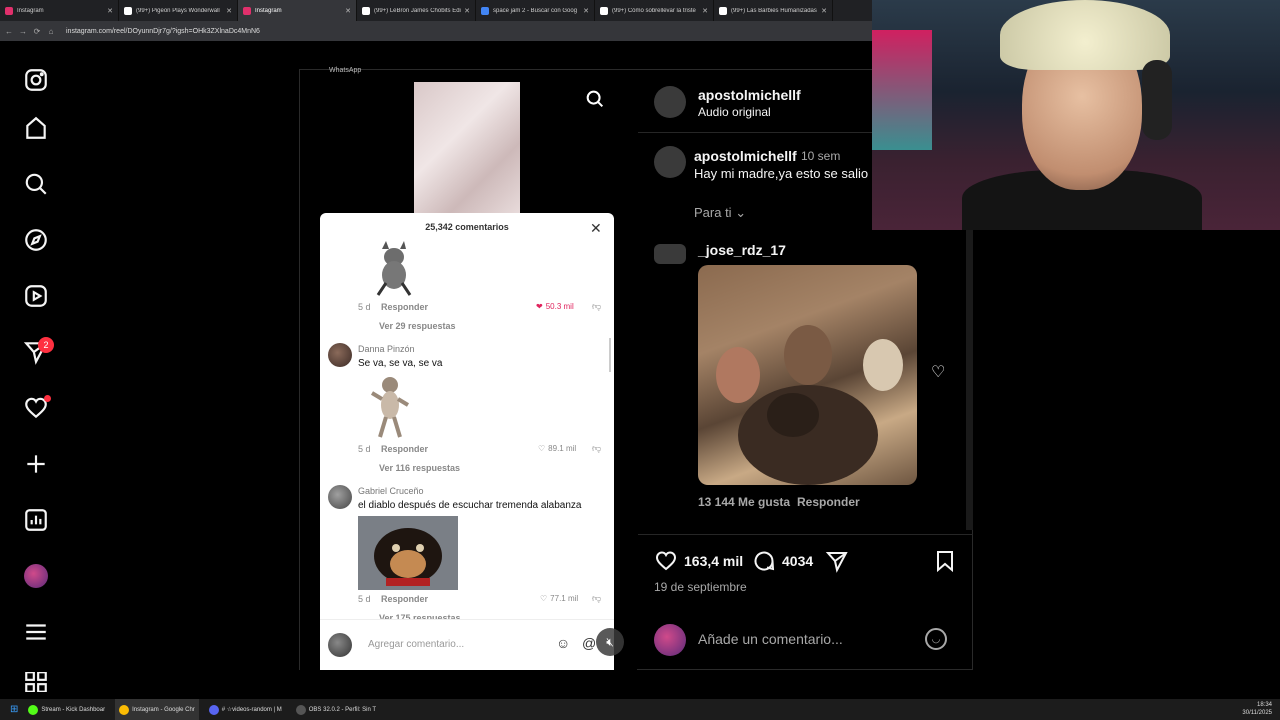 The height and width of the screenshot is (720, 1280). Describe the element at coordinates (1257, 709) in the screenshot. I see `system-clock: 18:34 30/11/2025` at that location.